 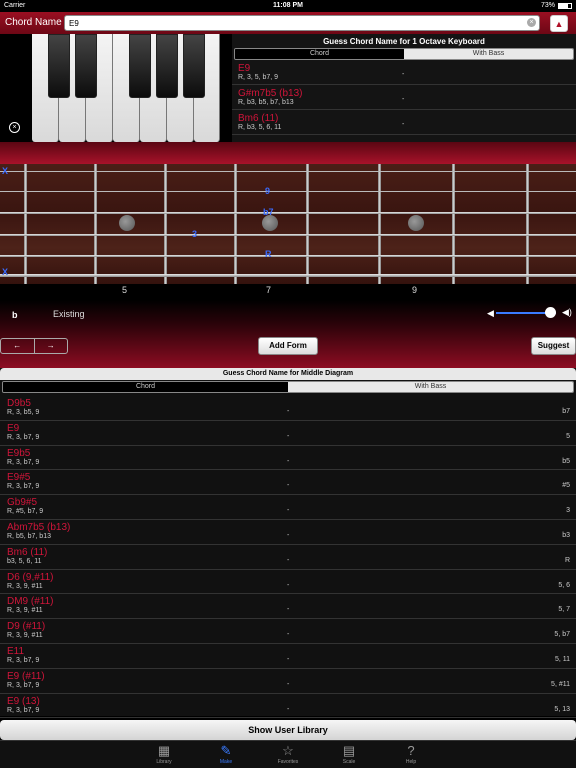 What do you see at coordinates (288, 631) in the screenshot?
I see `list-item: D9 (#11) R, 3, 9, #11 - 5, b7` at bounding box center [288, 631].